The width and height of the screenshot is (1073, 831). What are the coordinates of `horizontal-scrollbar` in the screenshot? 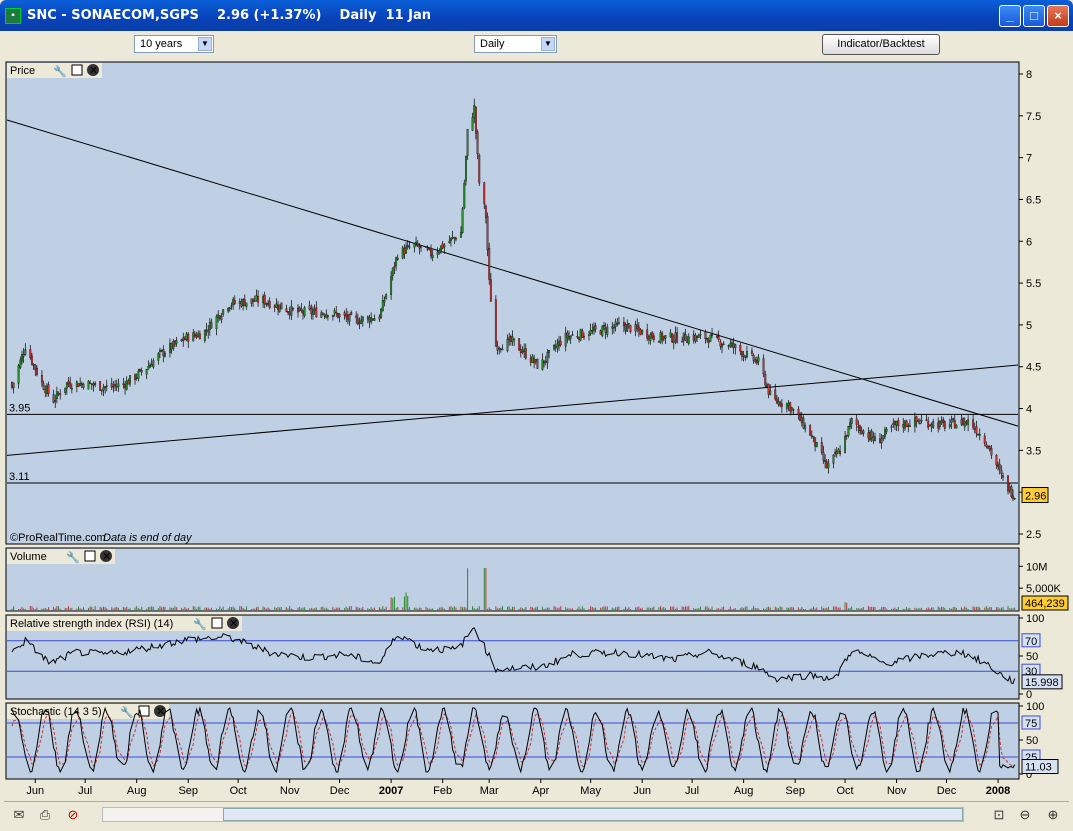 It's located at (533, 814).